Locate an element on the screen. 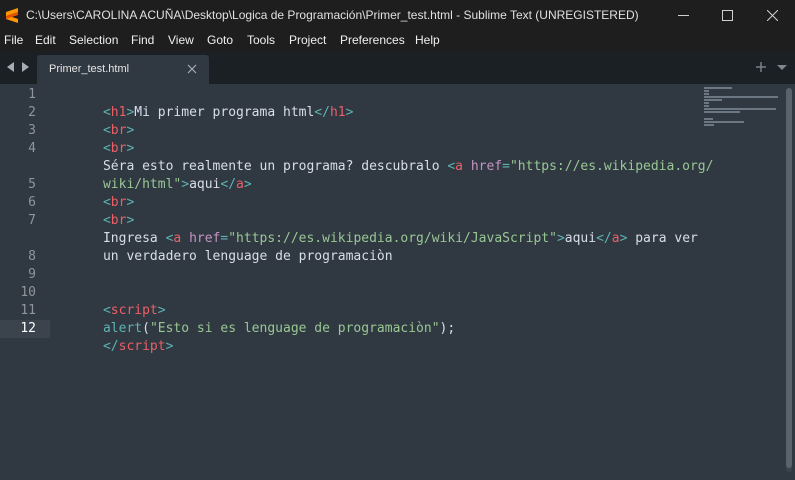 This screenshot has height=480, width=795. code-line-2: <br> is located at coordinates (118, 130).